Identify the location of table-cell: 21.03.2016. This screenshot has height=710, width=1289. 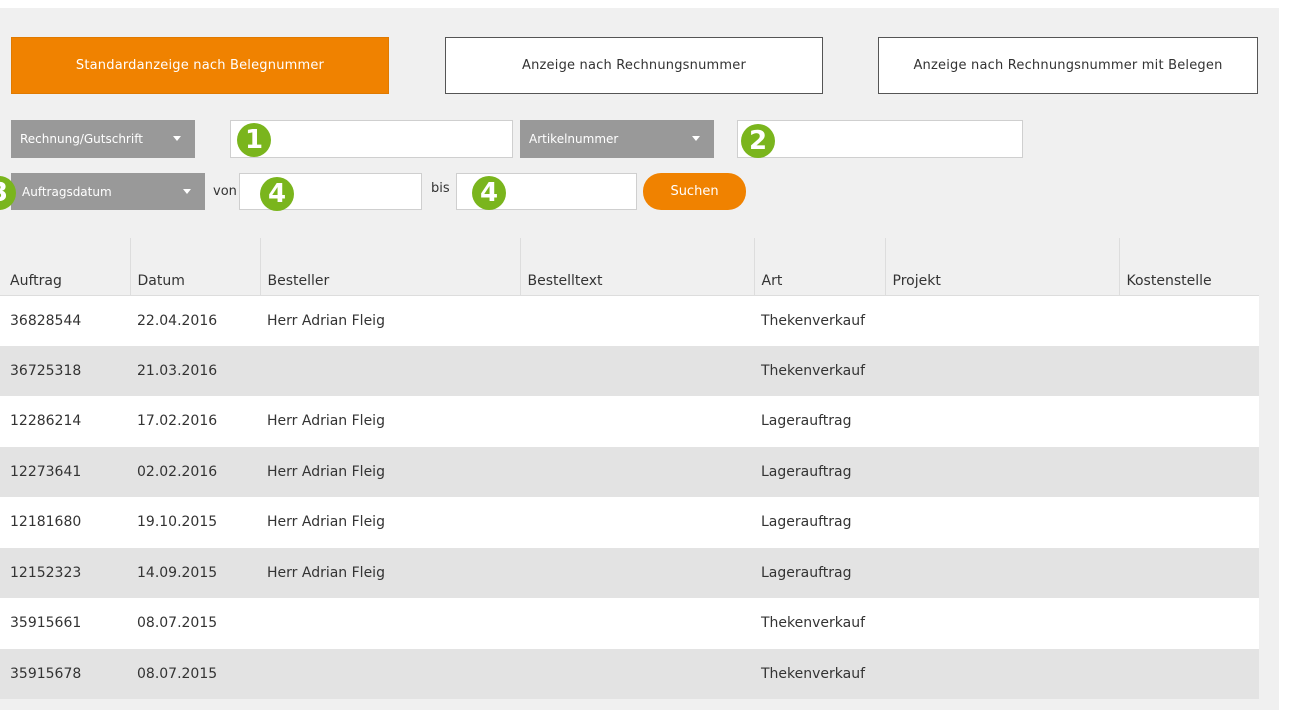
(195, 370).